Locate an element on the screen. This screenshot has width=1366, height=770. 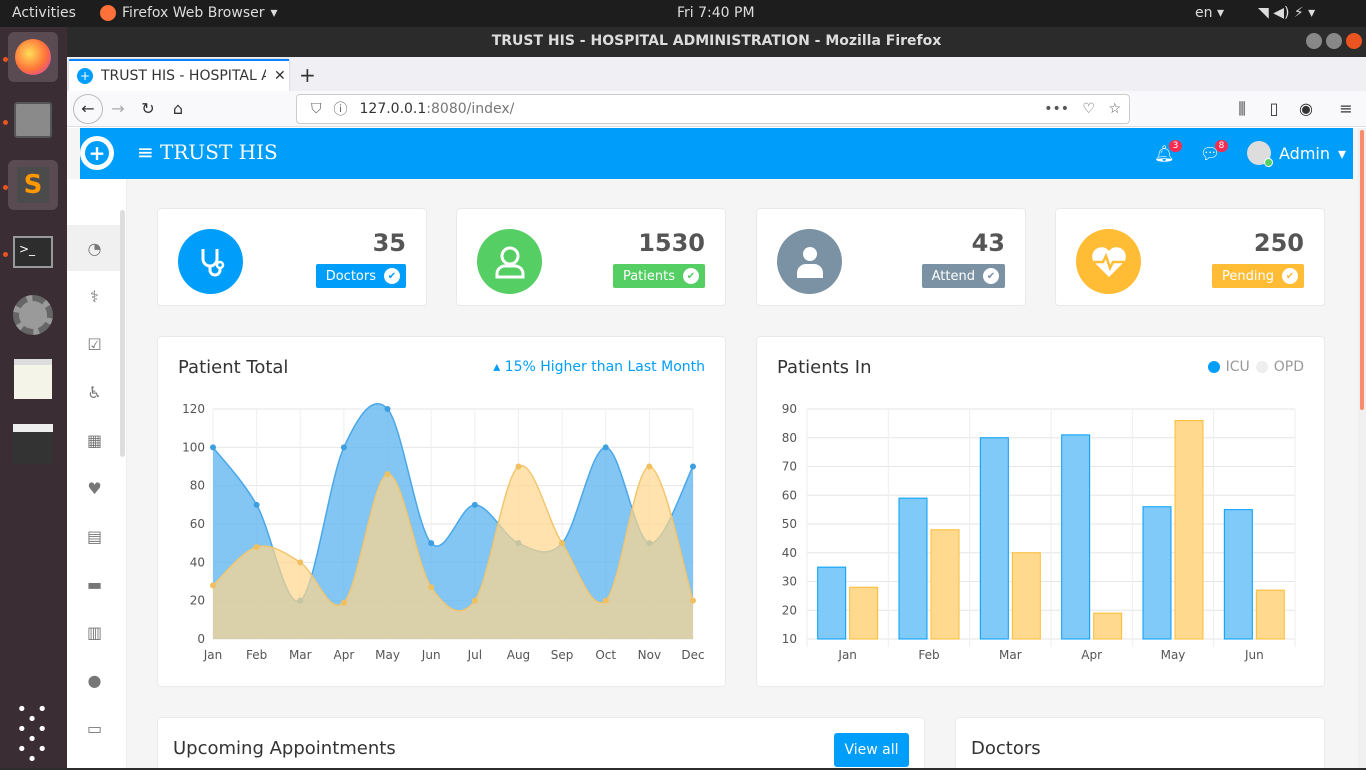
sidebar-item-hospital: ▤ is located at coordinates (94, 536).